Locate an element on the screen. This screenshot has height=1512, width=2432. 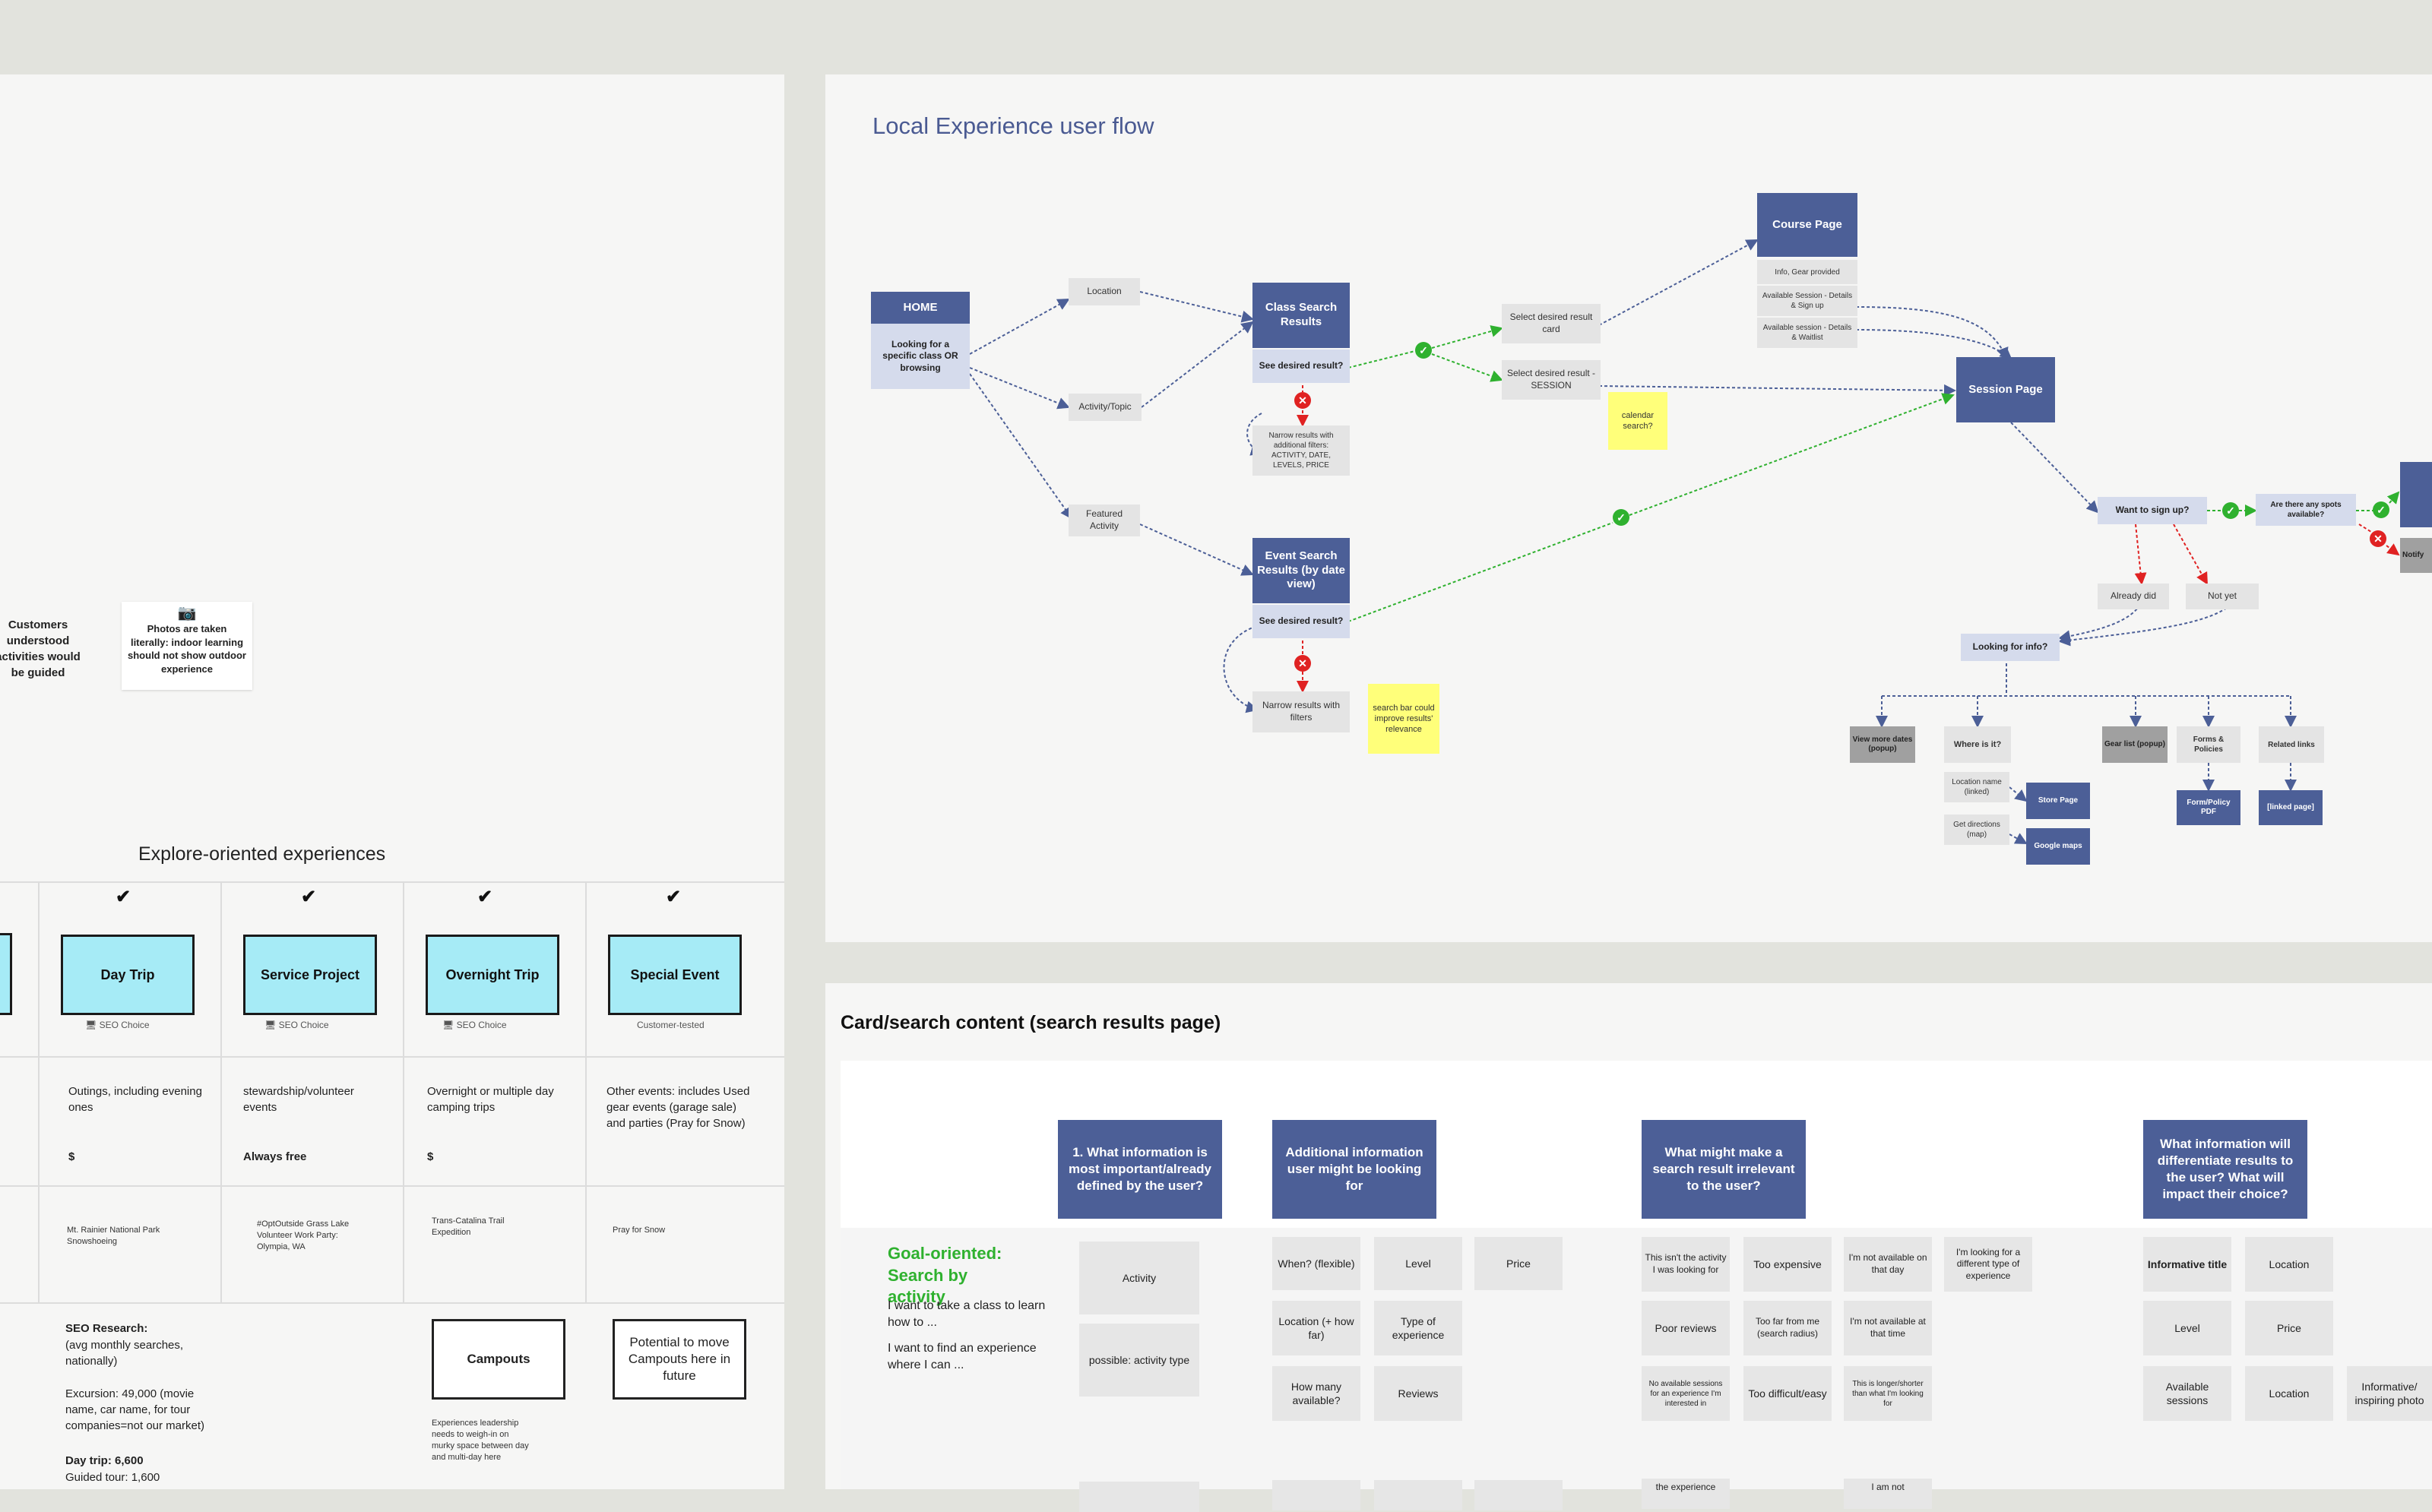
session-page-node: Session Page is located at coordinates (2006, 389).